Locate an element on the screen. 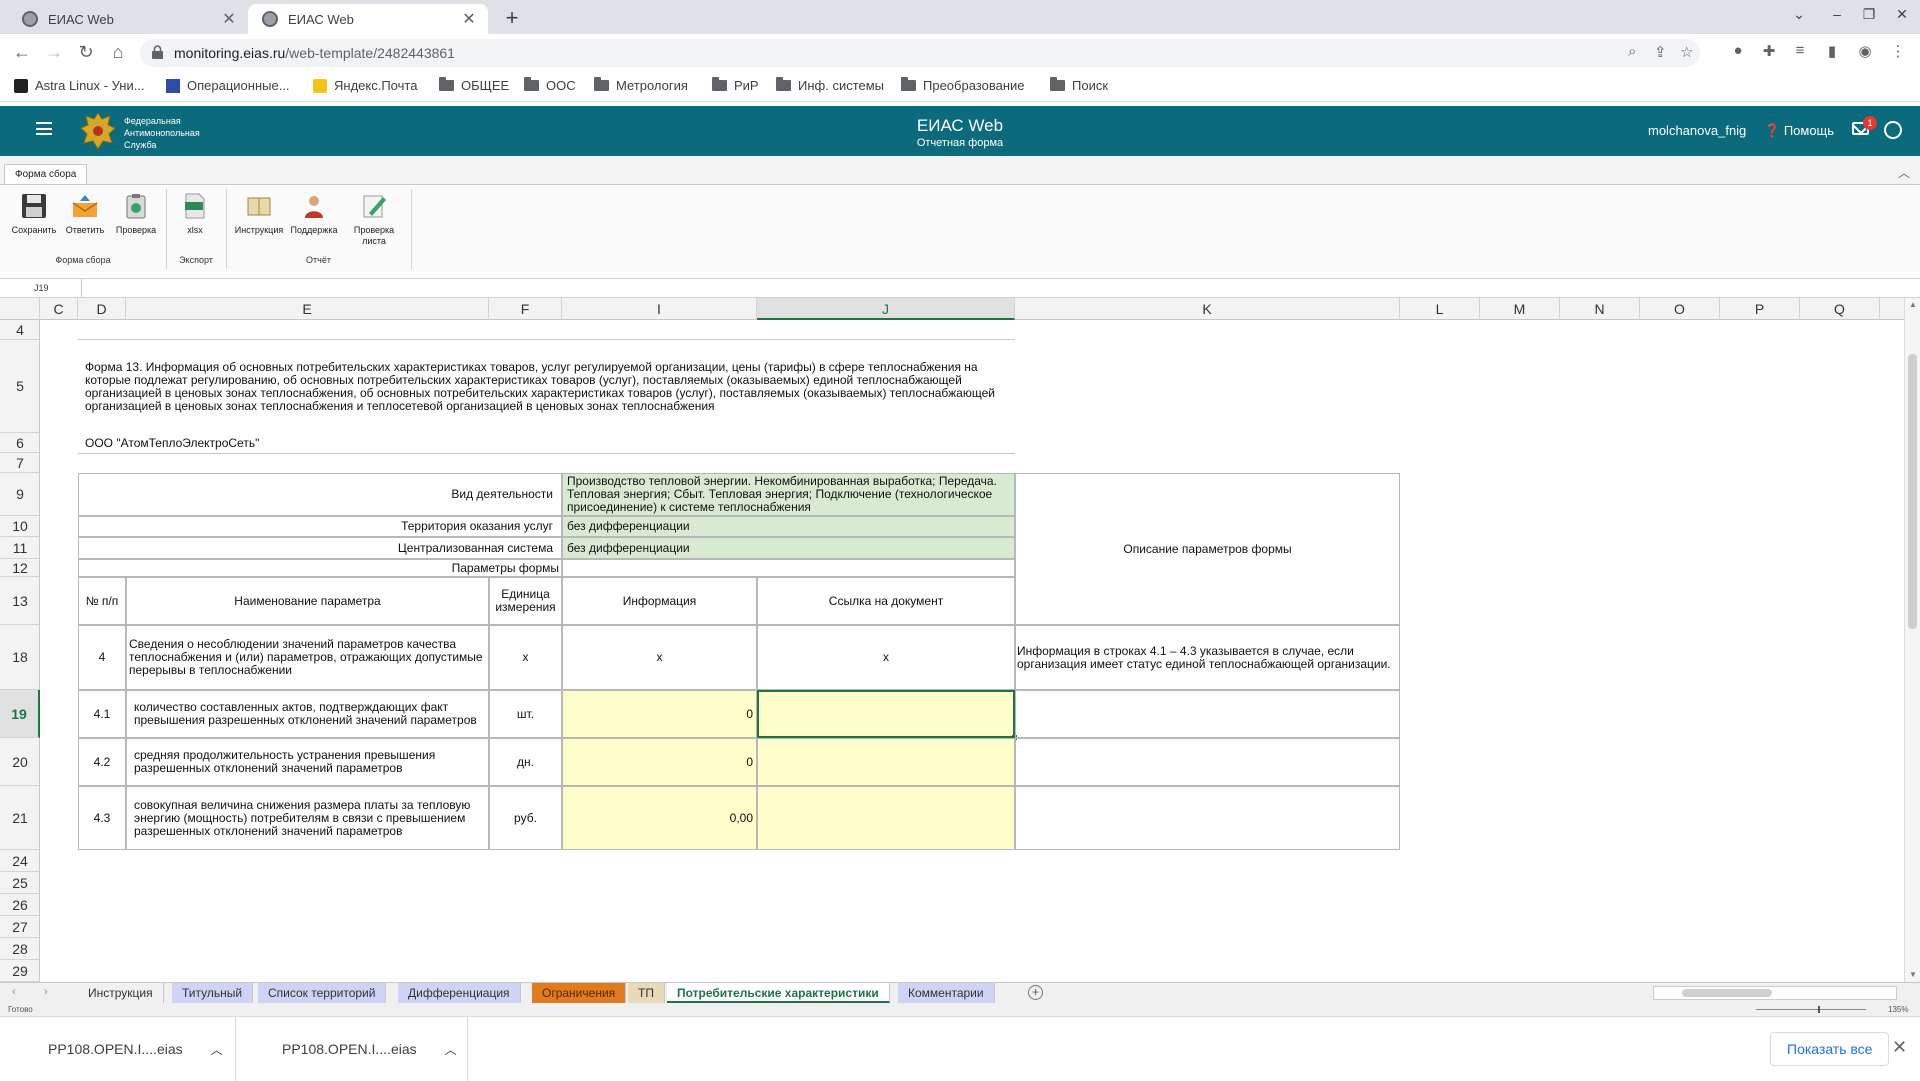  profile-icon: ◉ is located at coordinates (1865, 51).